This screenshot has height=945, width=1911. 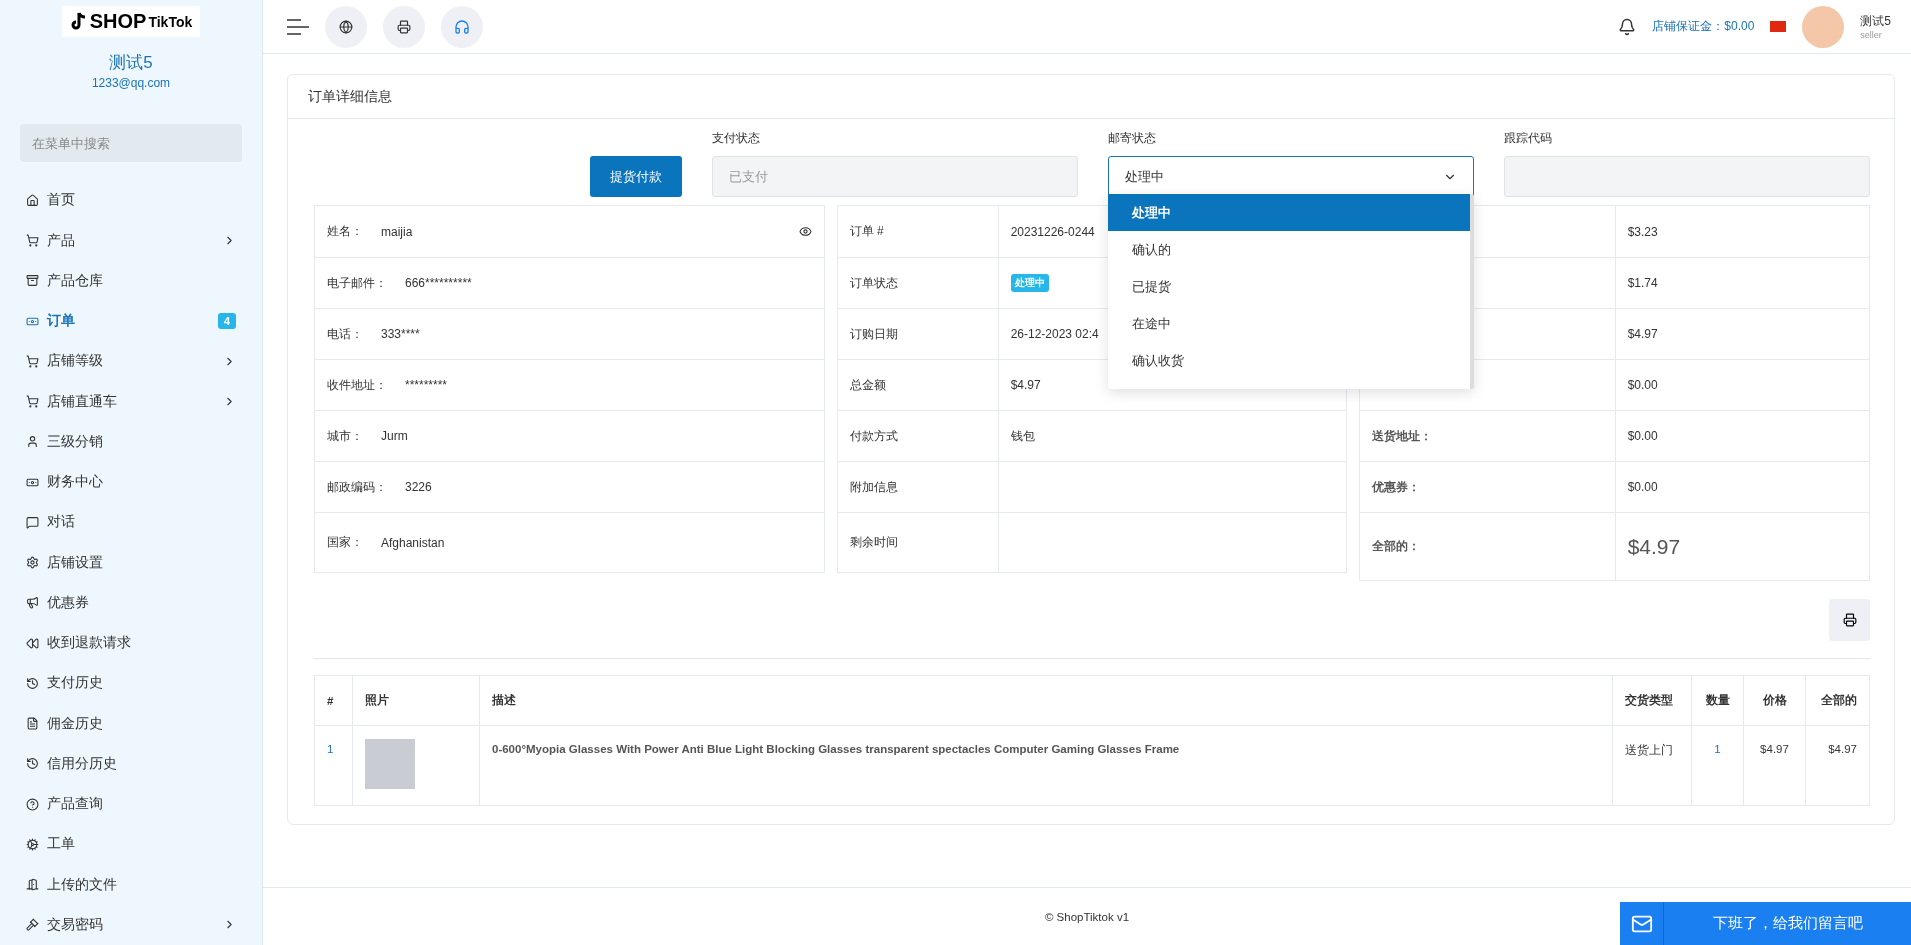 I want to click on field-label: 国家：, so click(x=345, y=542).